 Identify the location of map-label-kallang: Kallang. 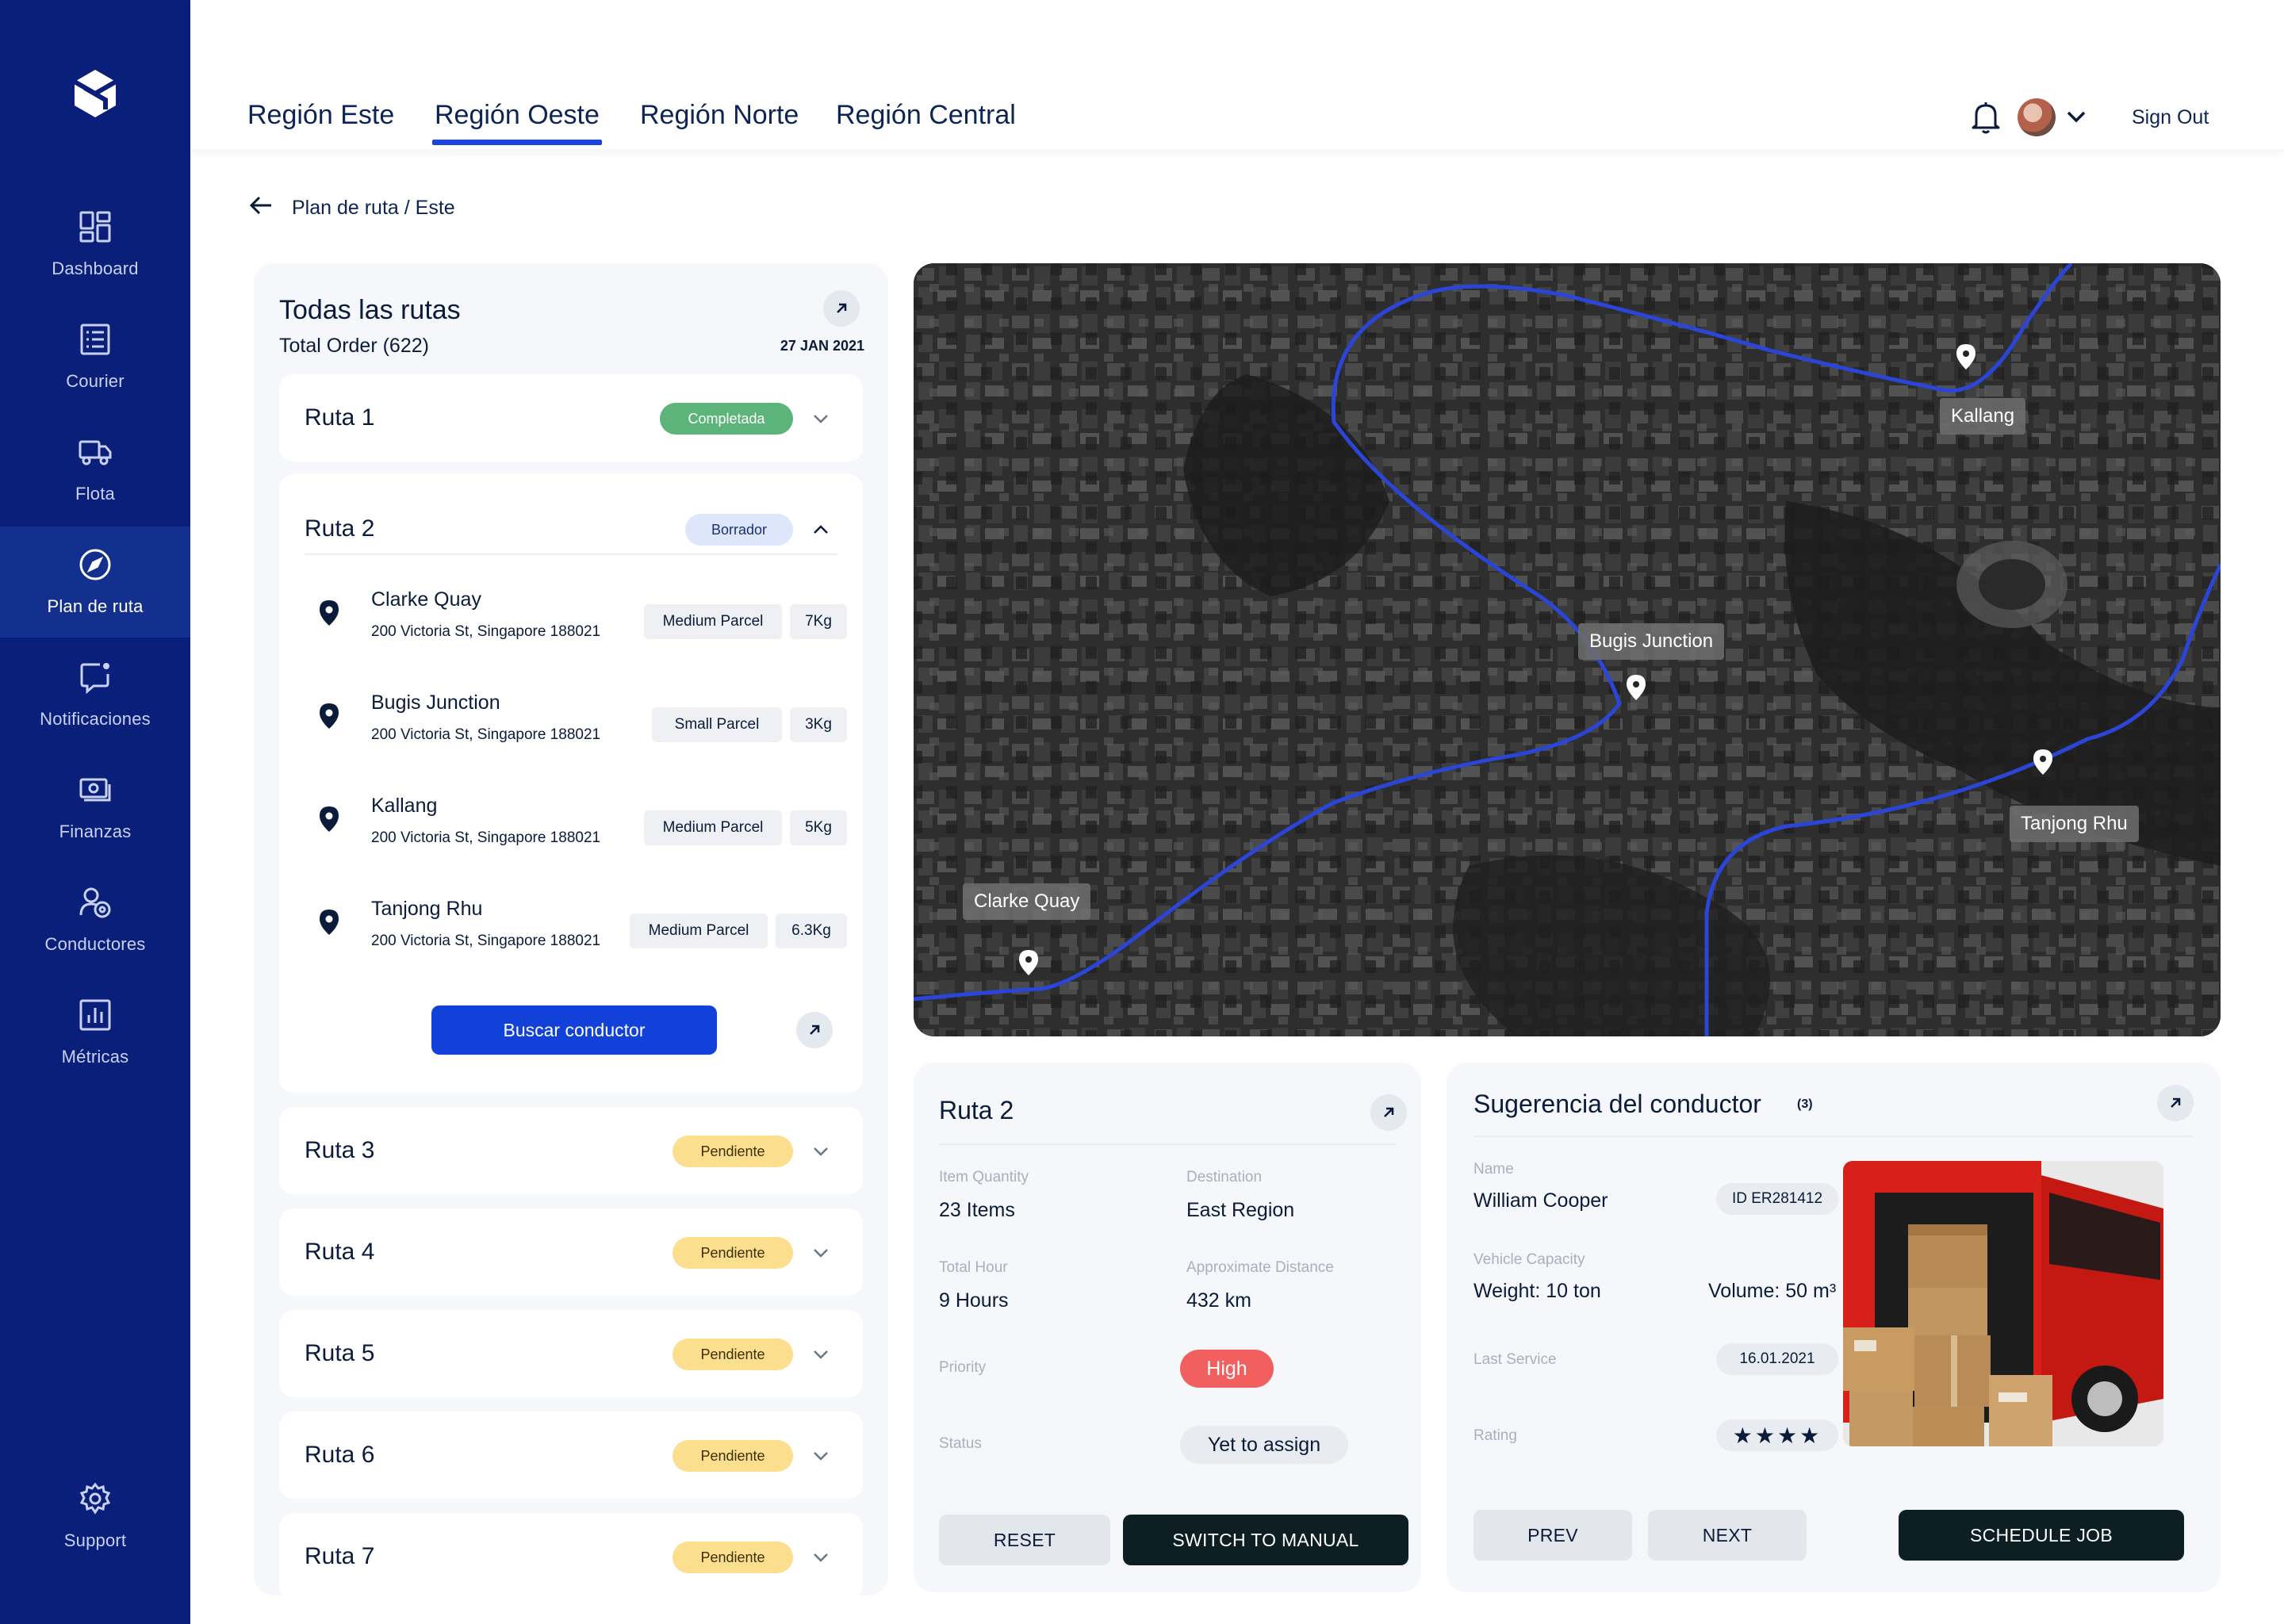
(1983, 417).